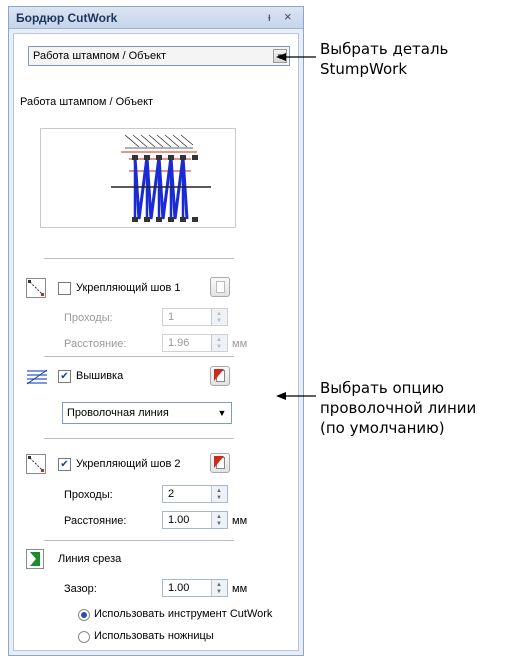 The height and width of the screenshot is (660, 513). Describe the element at coordinates (384, 49) in the screenshot. I see `callout-line: Выбрать деталь` at that location.